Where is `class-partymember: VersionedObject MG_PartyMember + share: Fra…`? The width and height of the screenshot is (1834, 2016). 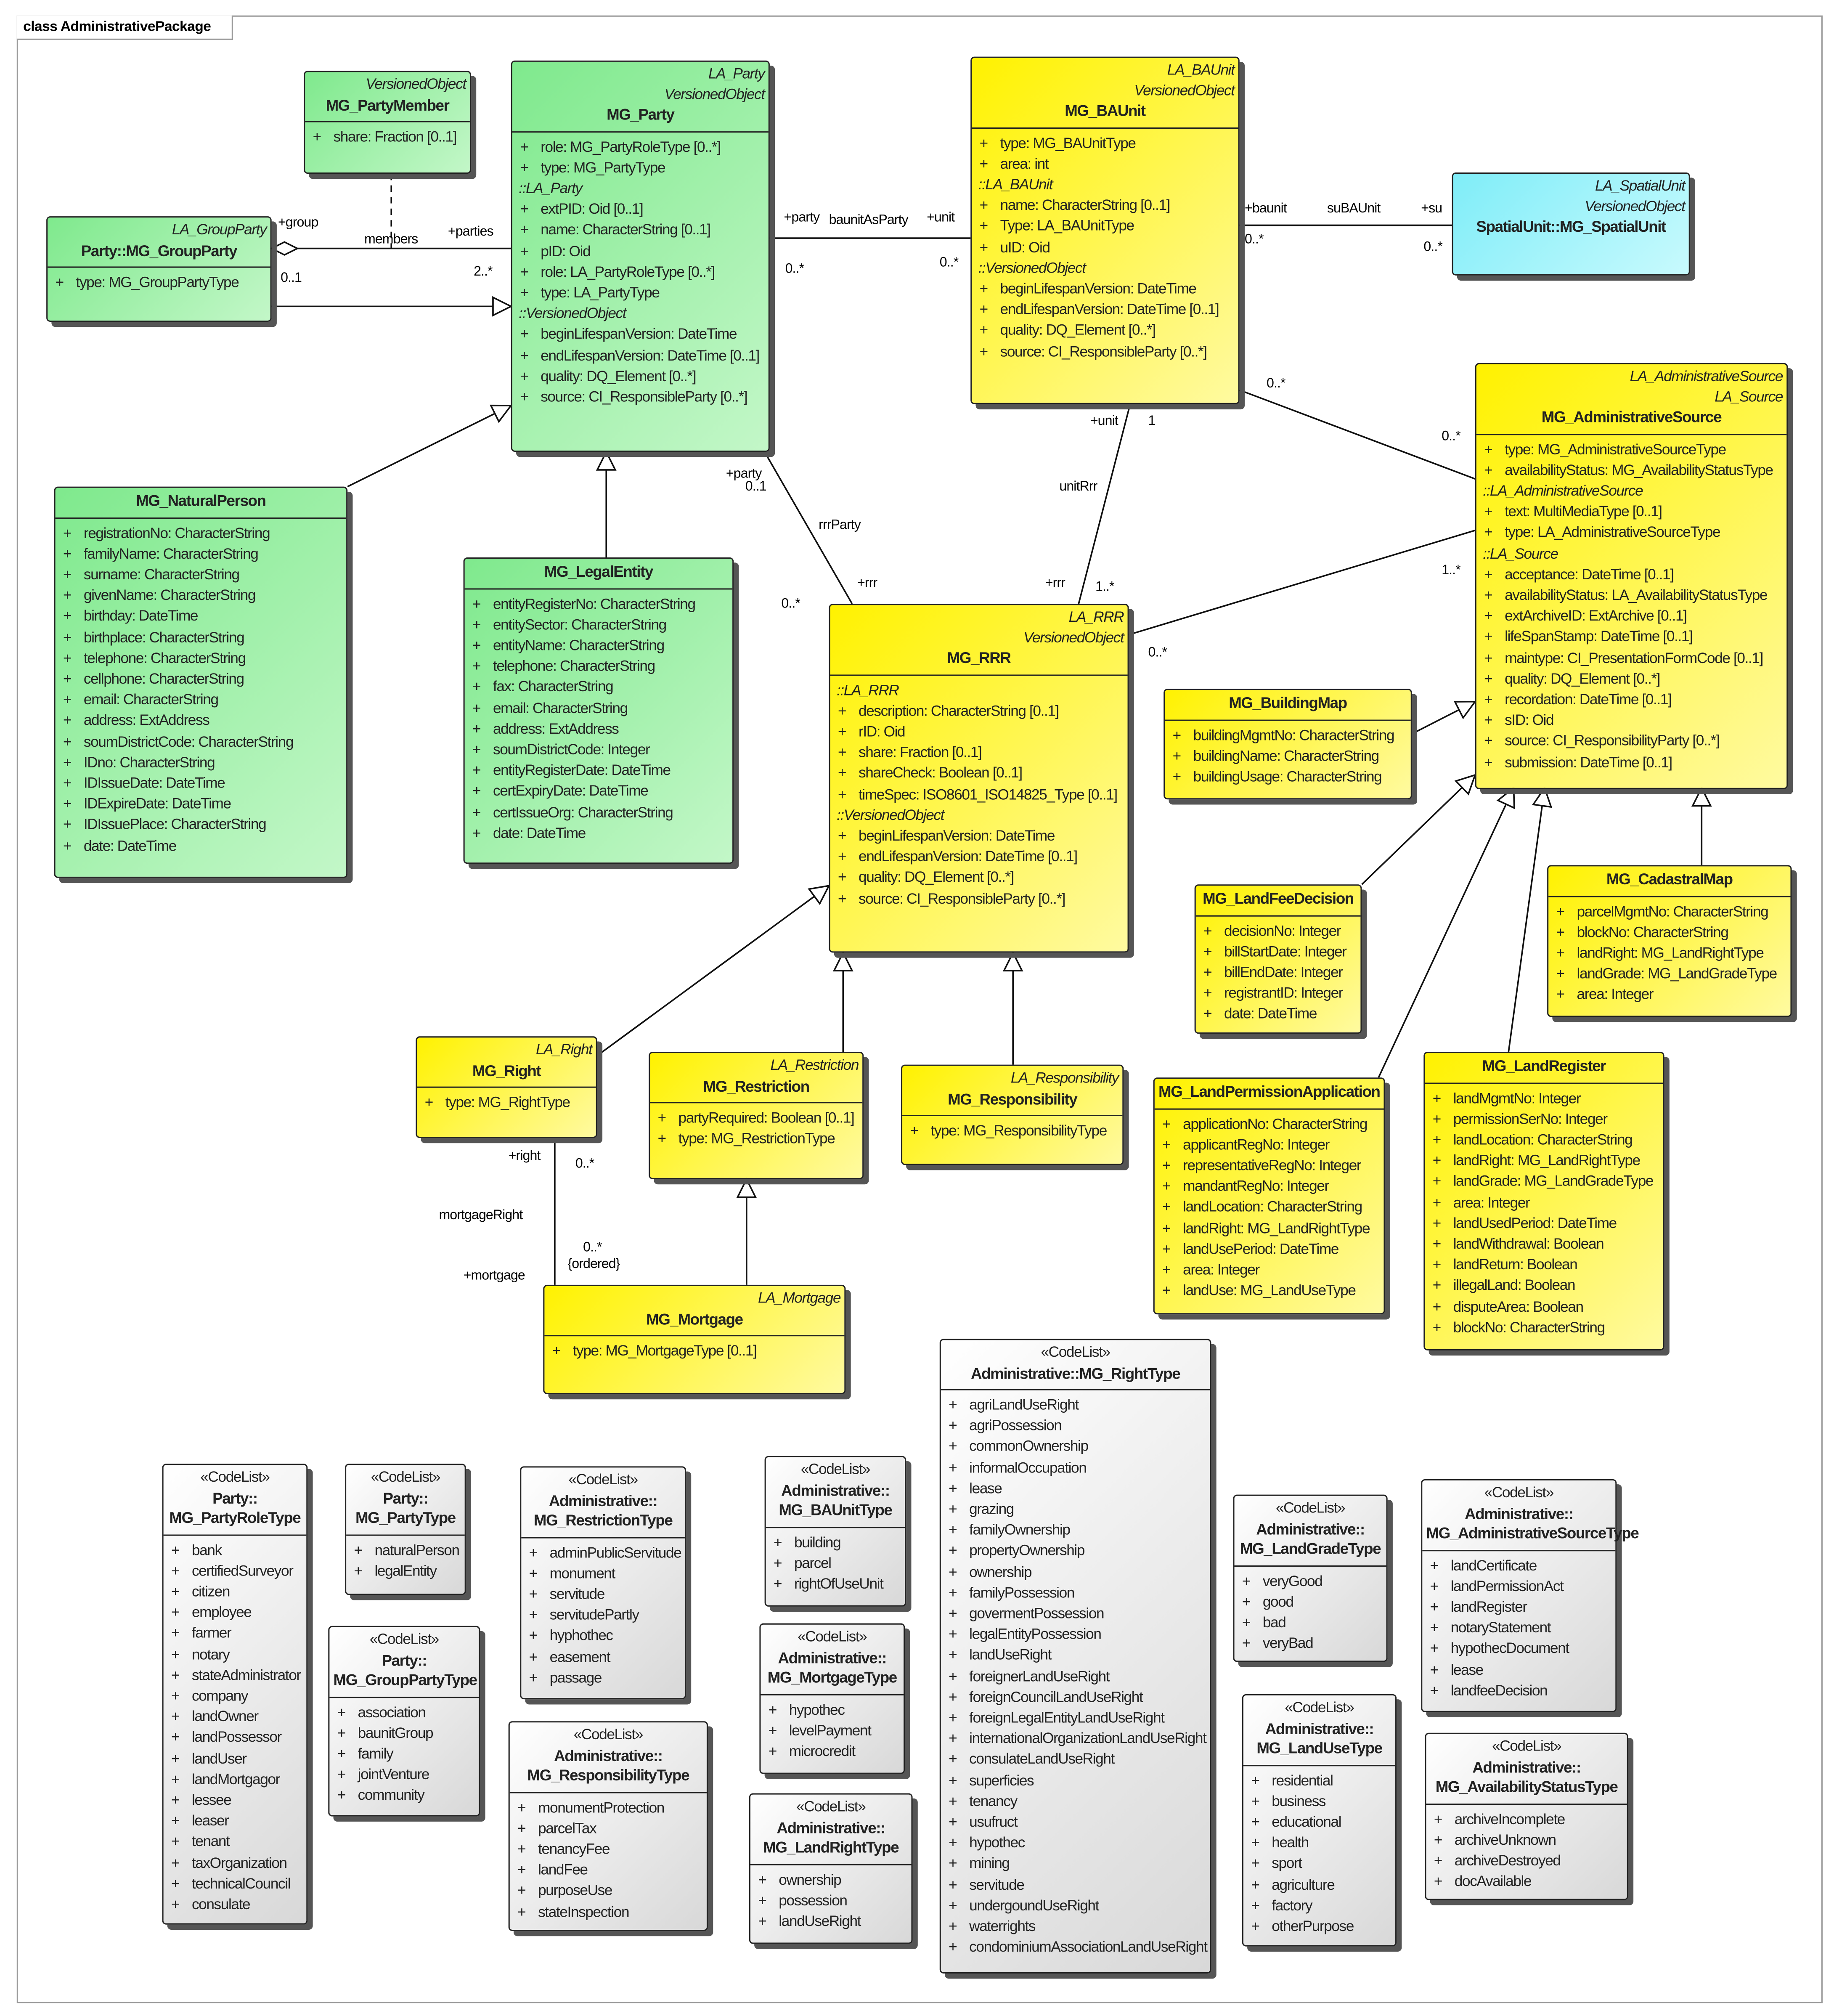 class-partymember: VersionedObject MG_PartyMember + share: Fra… is located at coordinates (387, 122).